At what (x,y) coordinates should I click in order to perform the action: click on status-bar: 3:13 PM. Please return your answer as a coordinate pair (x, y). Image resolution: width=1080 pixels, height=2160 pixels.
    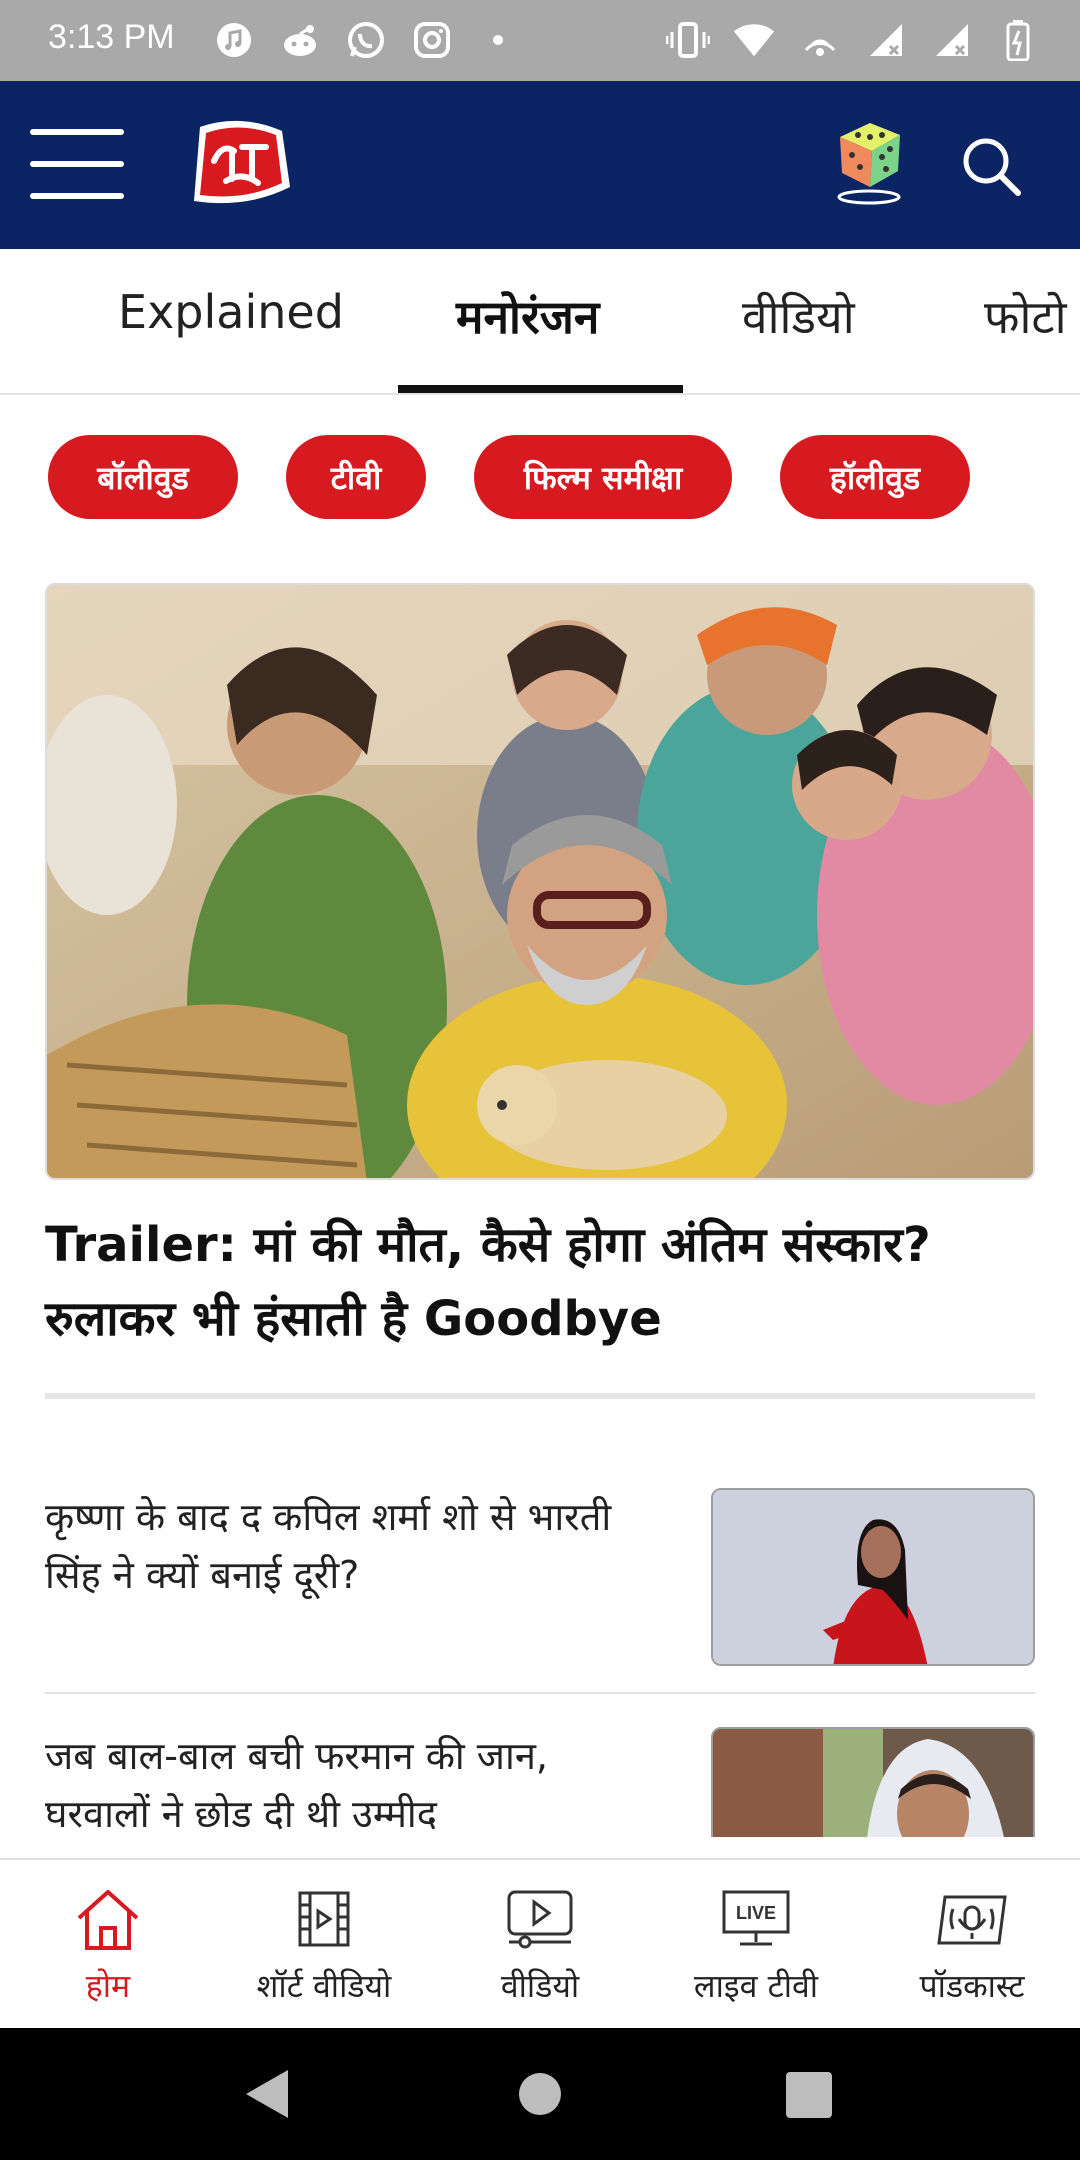
    Looking at the image, I should click on (540, 40).